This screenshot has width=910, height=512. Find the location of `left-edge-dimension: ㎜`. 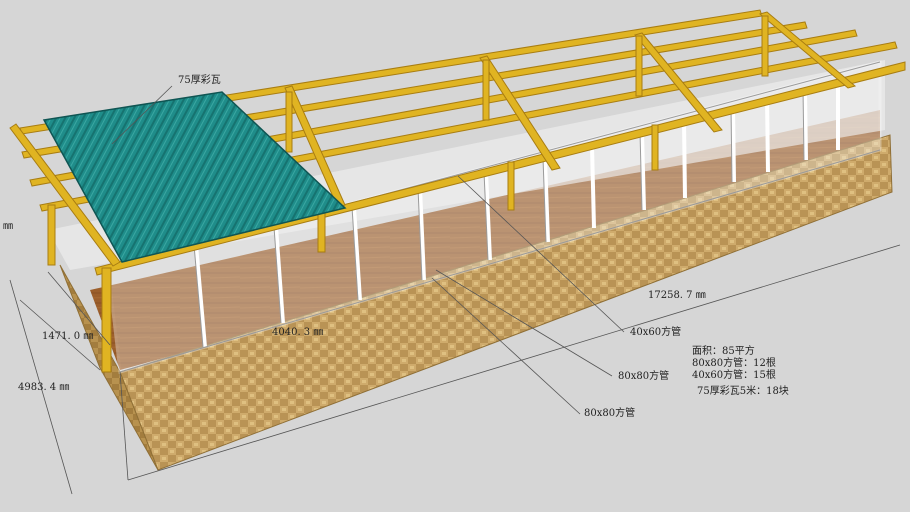

left-edge-dimension: ㎜ is located at coordinates (8, 226).